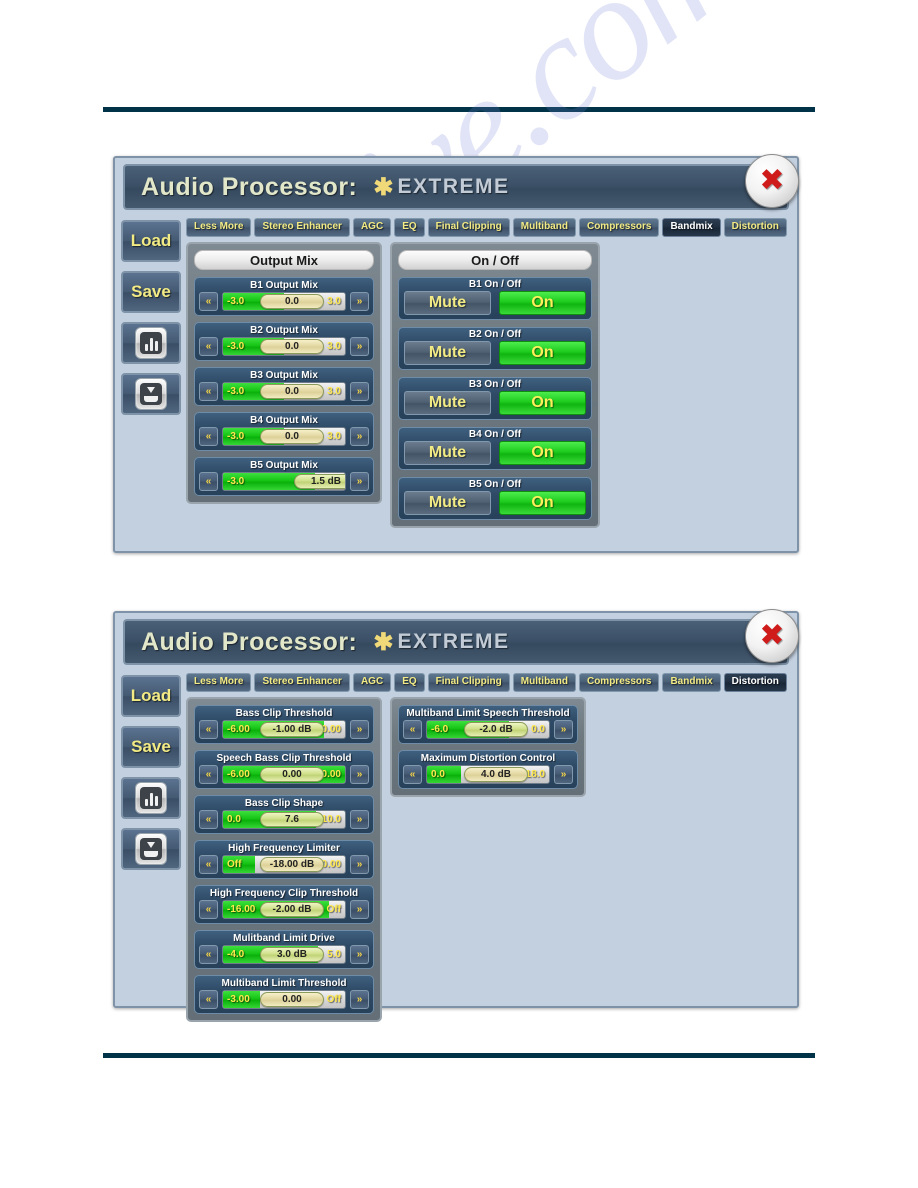  Describe the element at coordinates (496, 774) in the screenshot. I see `slider-thumb: 4.0 dB` at that location.